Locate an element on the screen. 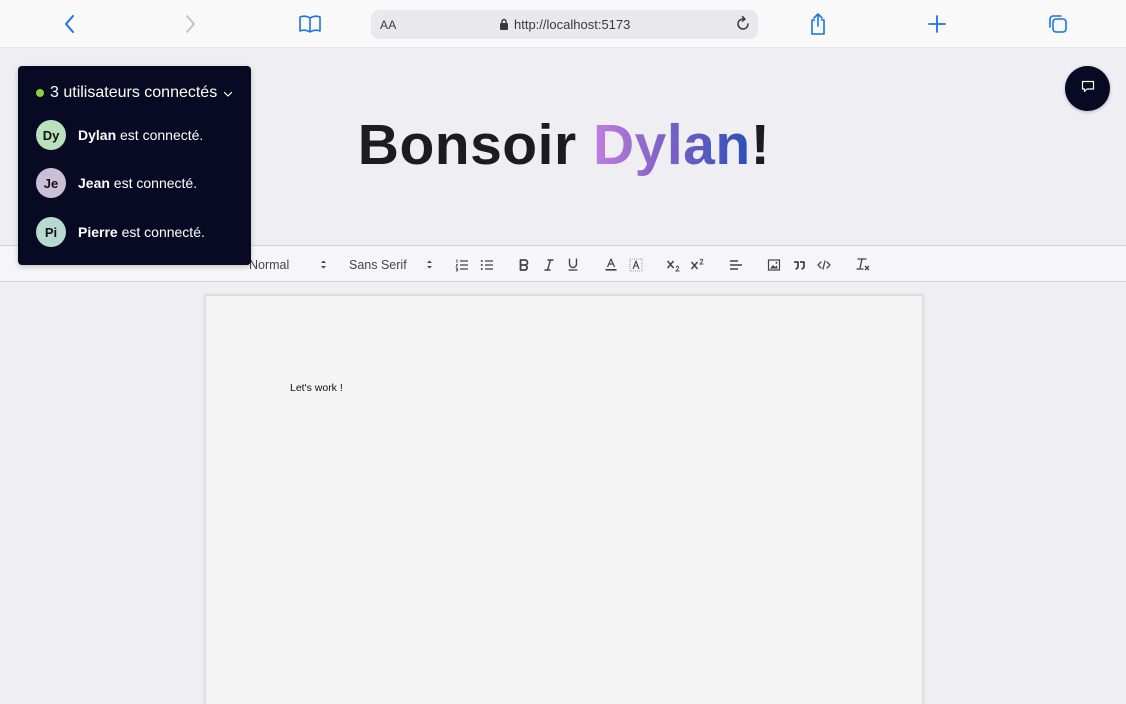 The image size is (1126, 704). back-icon is located at coordinates (70, 24).